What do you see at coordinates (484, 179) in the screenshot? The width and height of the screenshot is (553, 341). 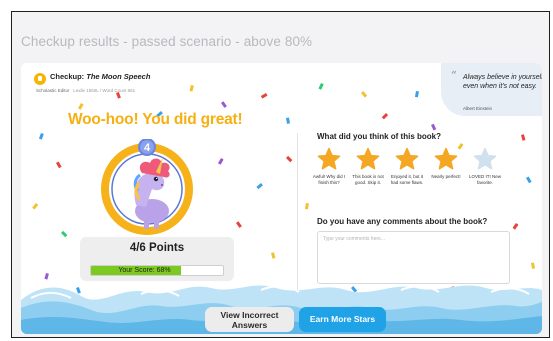 I see `star-caption: LOVED IT! New favorite.` at bounding box center [484, 179].